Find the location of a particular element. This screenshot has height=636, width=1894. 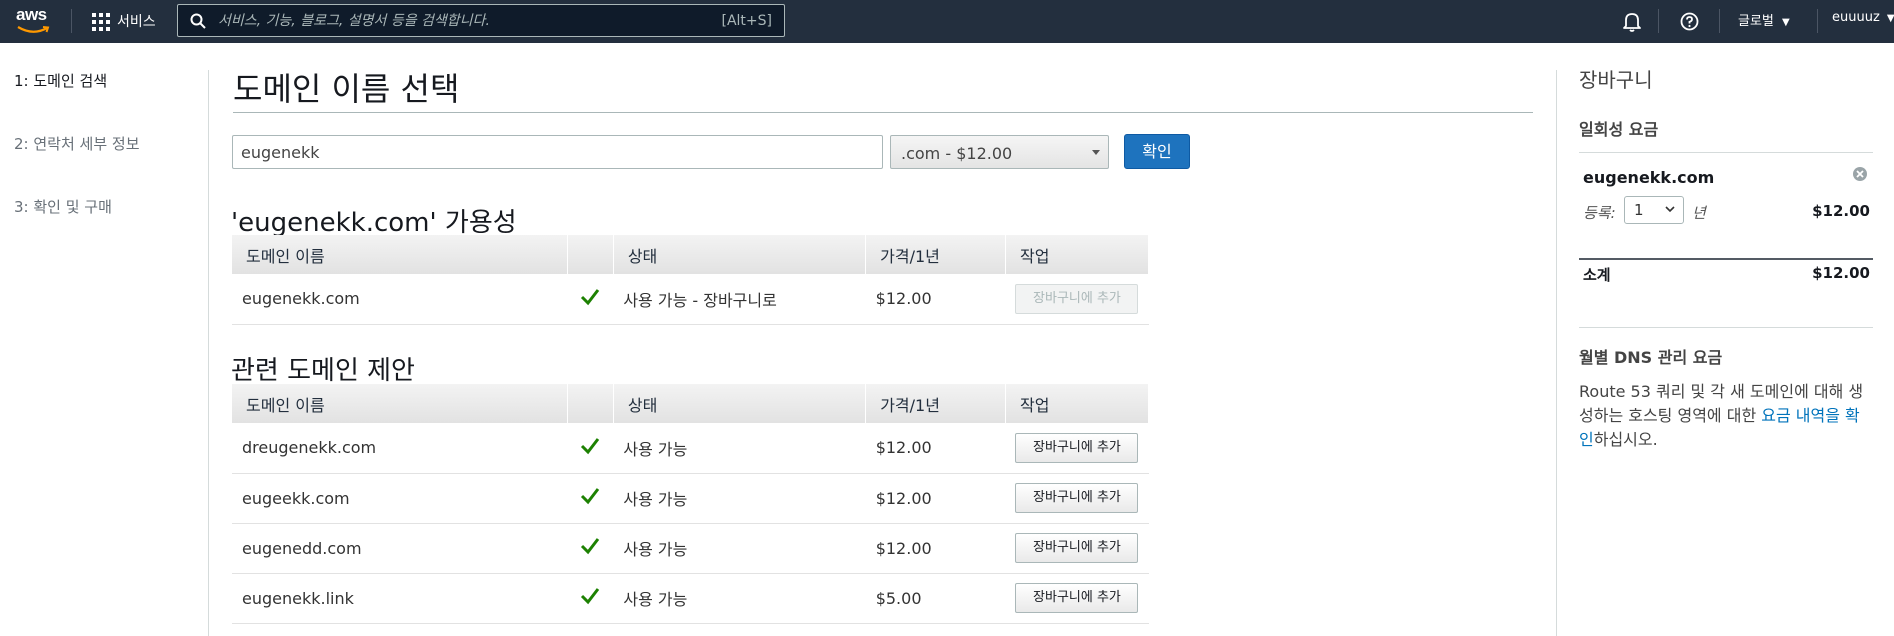

availability-title: 'eugenekk.com' 가용성 is located at coordinates (374, 223).